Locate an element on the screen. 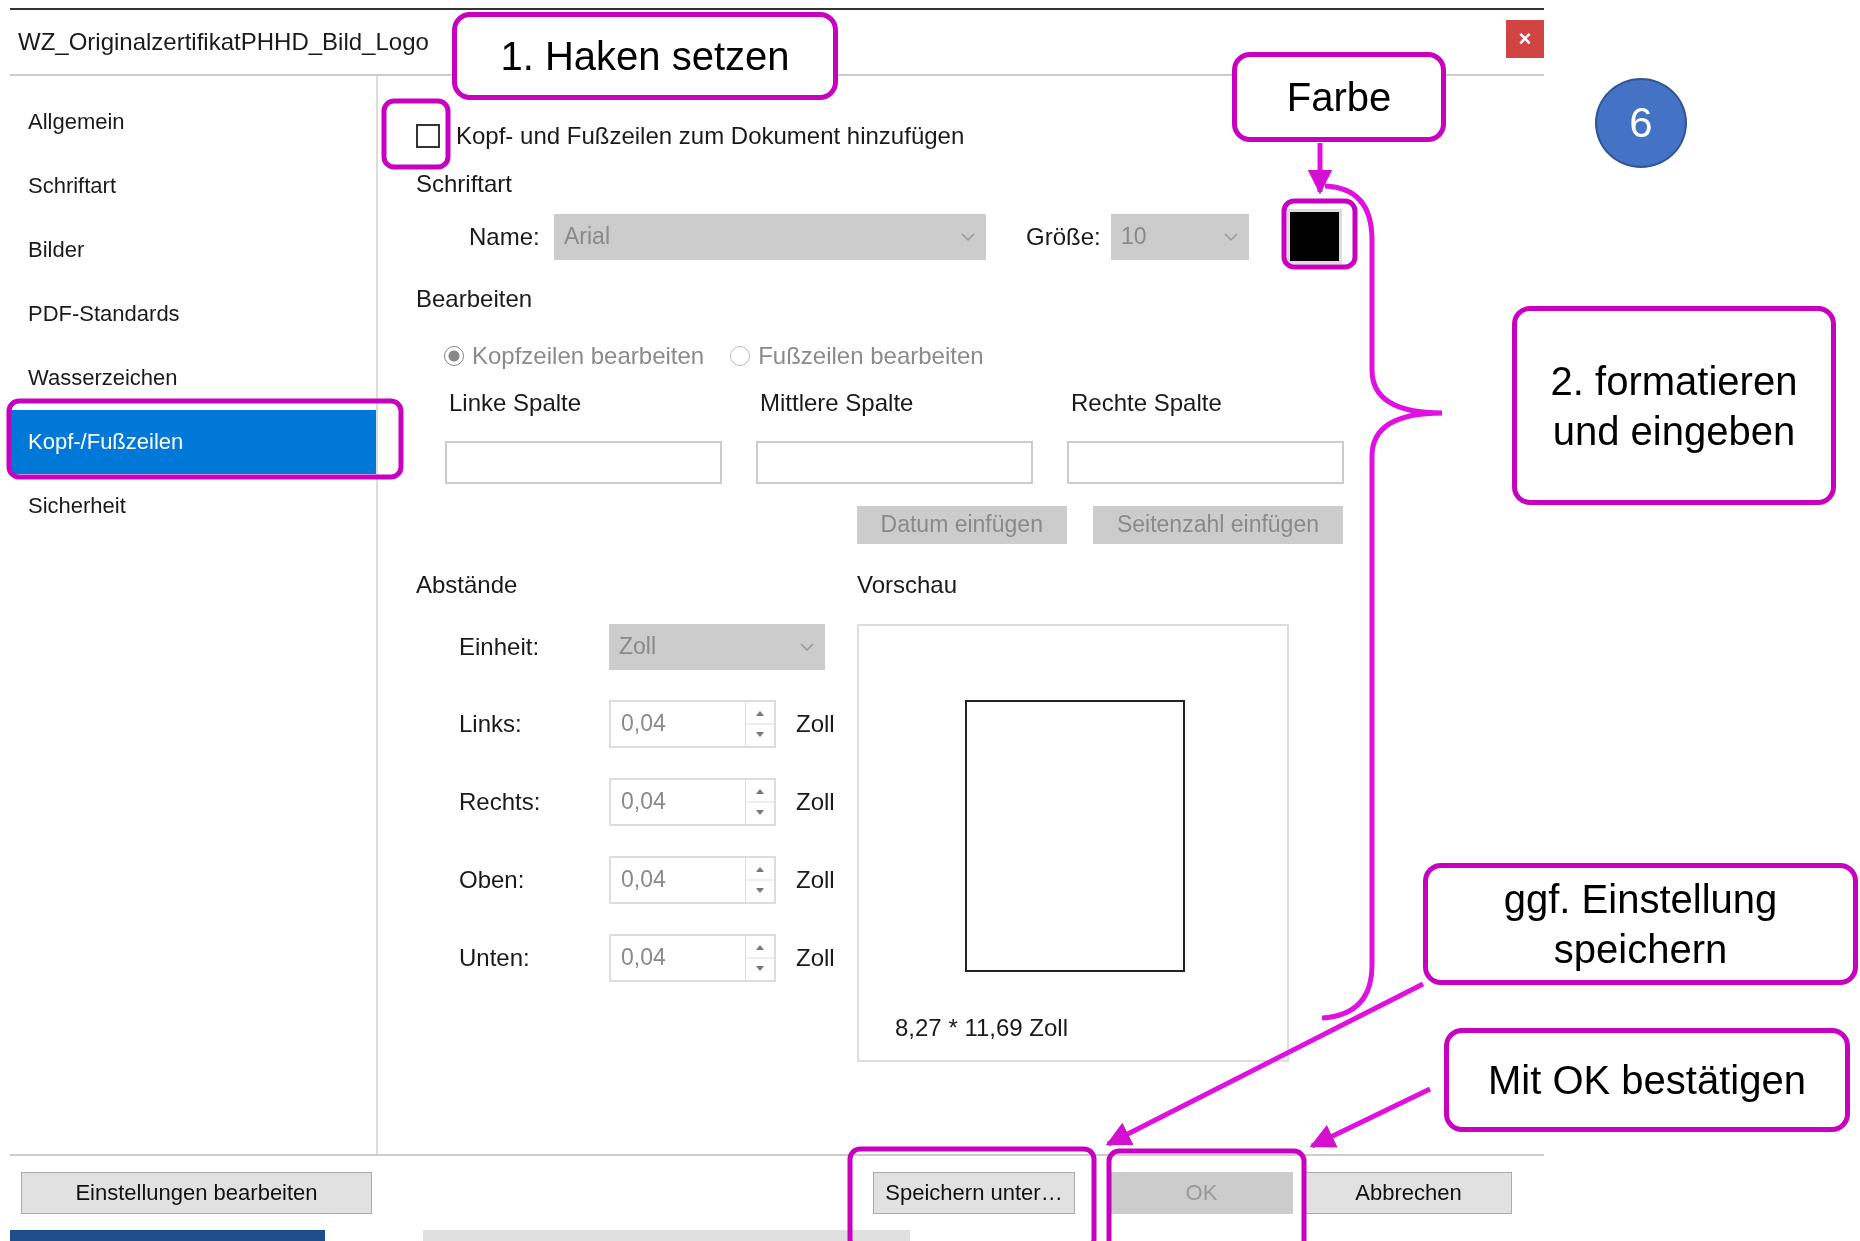 The height and width of the screenshot is (1241, 1860). section-heading: Bearbeiten is located at coordinates (474, 298).